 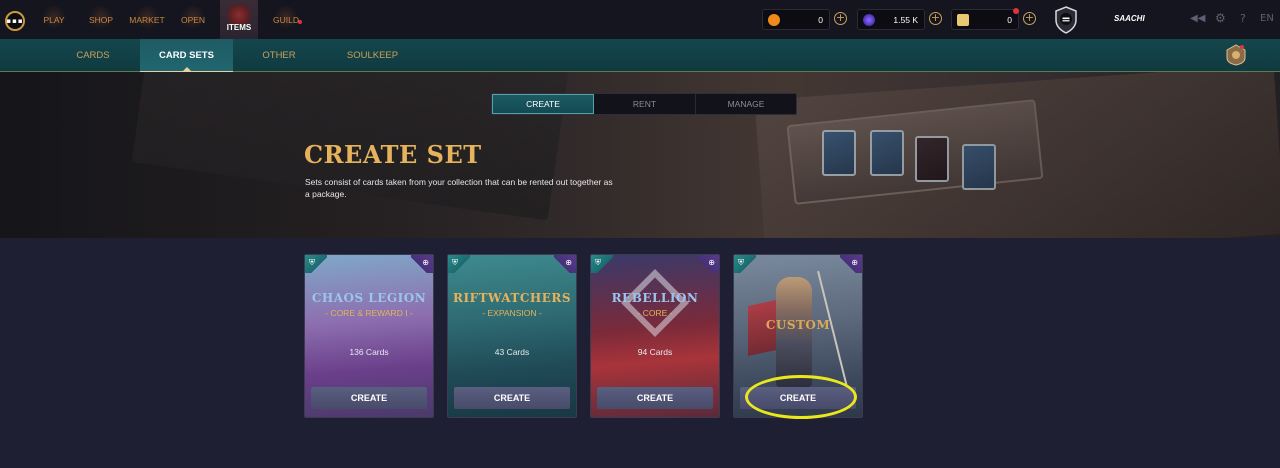 I want to click on mode-tab-manage: MANAGE, so click(x=746, y=104).